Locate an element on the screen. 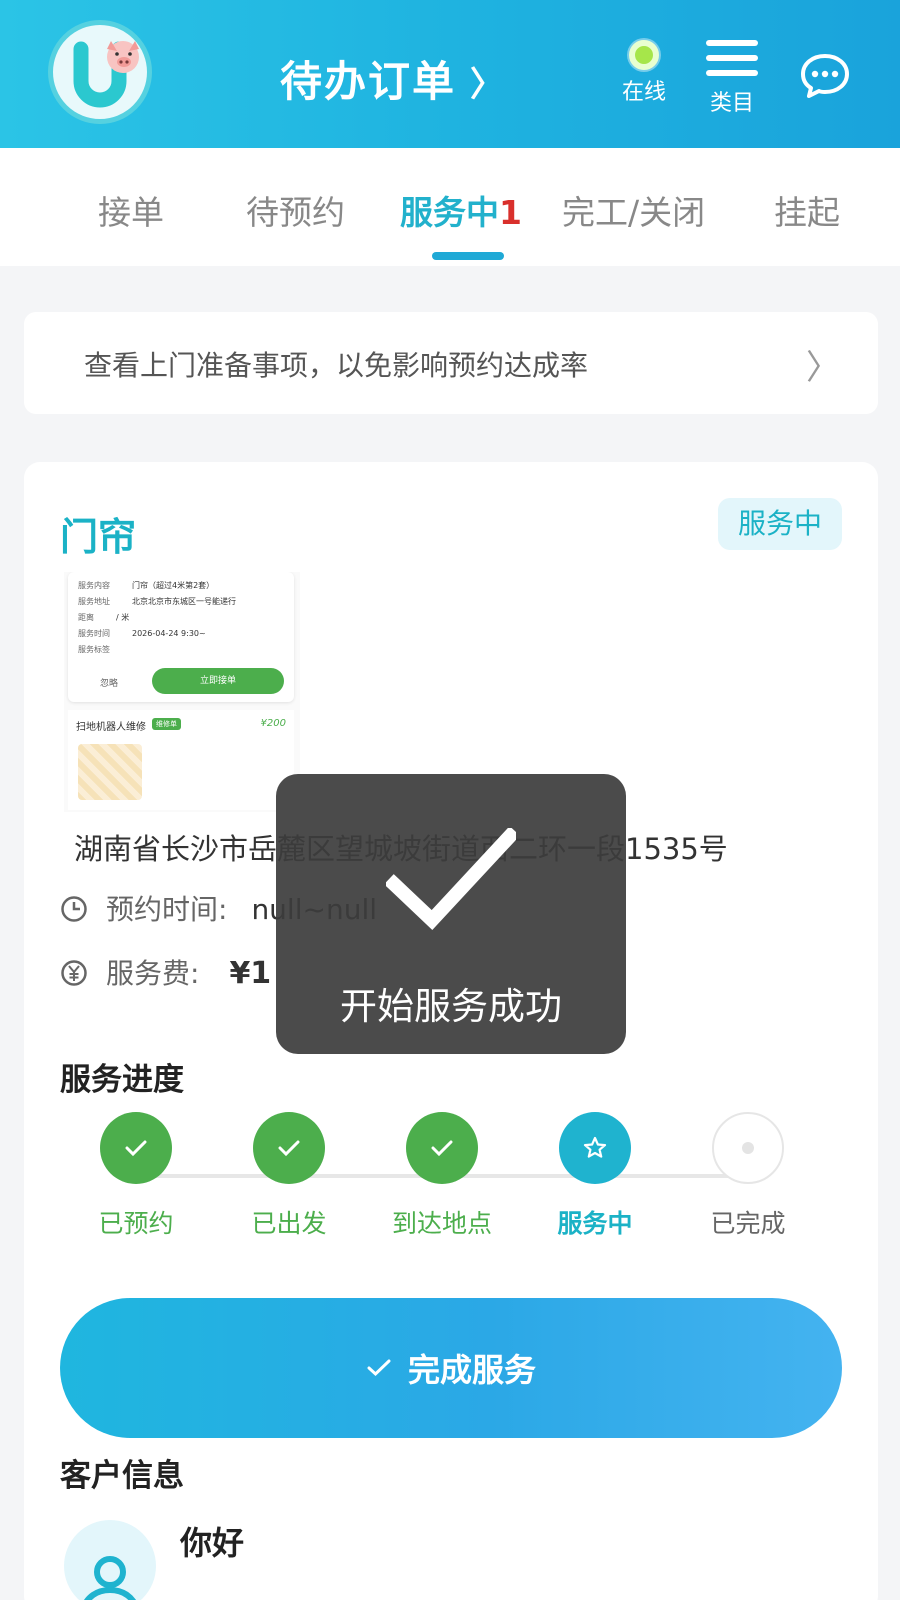 Image resolution: width=900 pixels, height=1600 pixels. success-toast: 开始服务成功 is located at coordinates (451, 914).